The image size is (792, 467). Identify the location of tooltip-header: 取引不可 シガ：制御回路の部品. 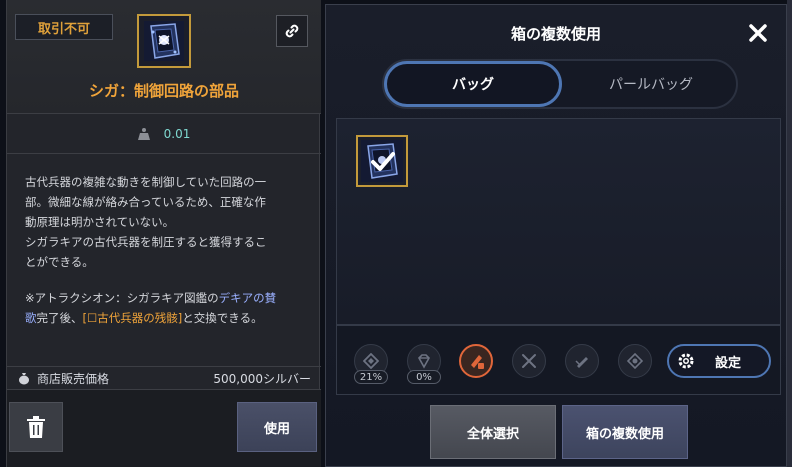
(164, 57).